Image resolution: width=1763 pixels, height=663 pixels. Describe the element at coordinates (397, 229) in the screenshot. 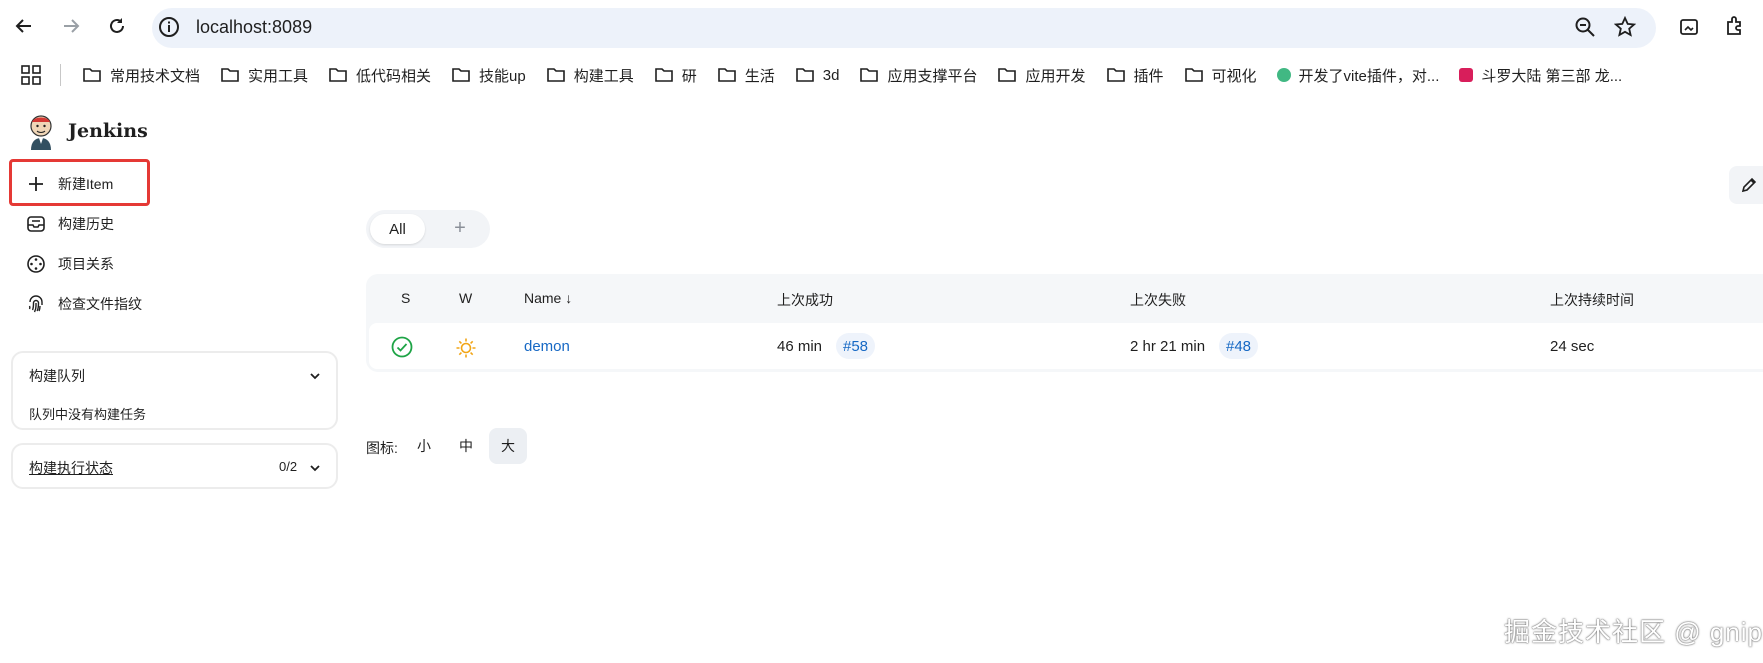

I see `tab-all: All` at that location.